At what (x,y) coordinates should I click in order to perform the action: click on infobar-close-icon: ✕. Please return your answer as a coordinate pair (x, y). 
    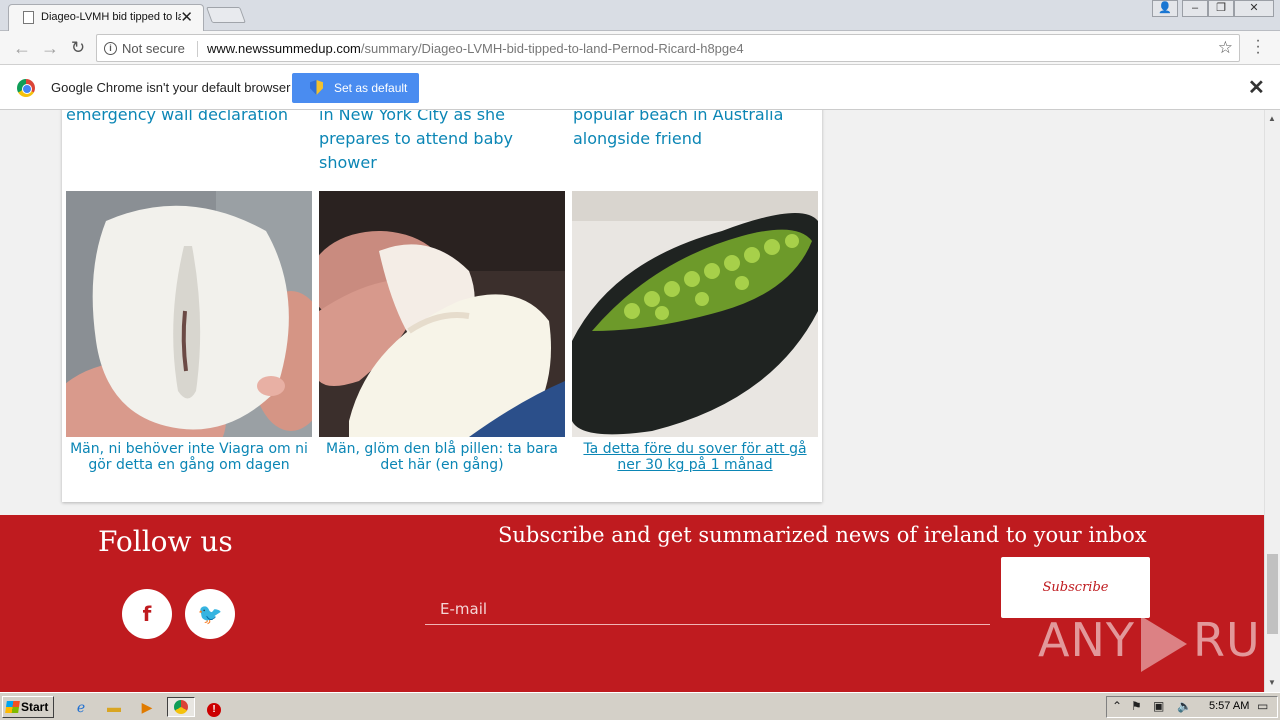
    Looking at the image, I should click on (1256, 87).